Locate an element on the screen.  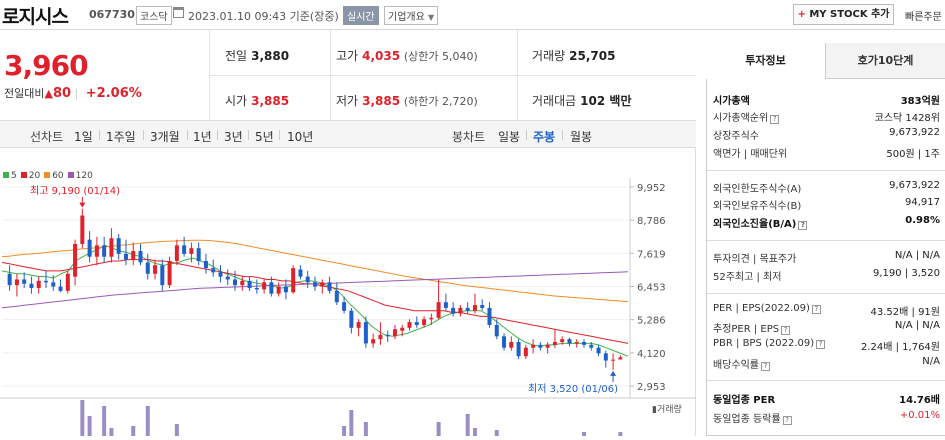
tab-candle-daily: 일봉 is located at coordinates (509, 136).